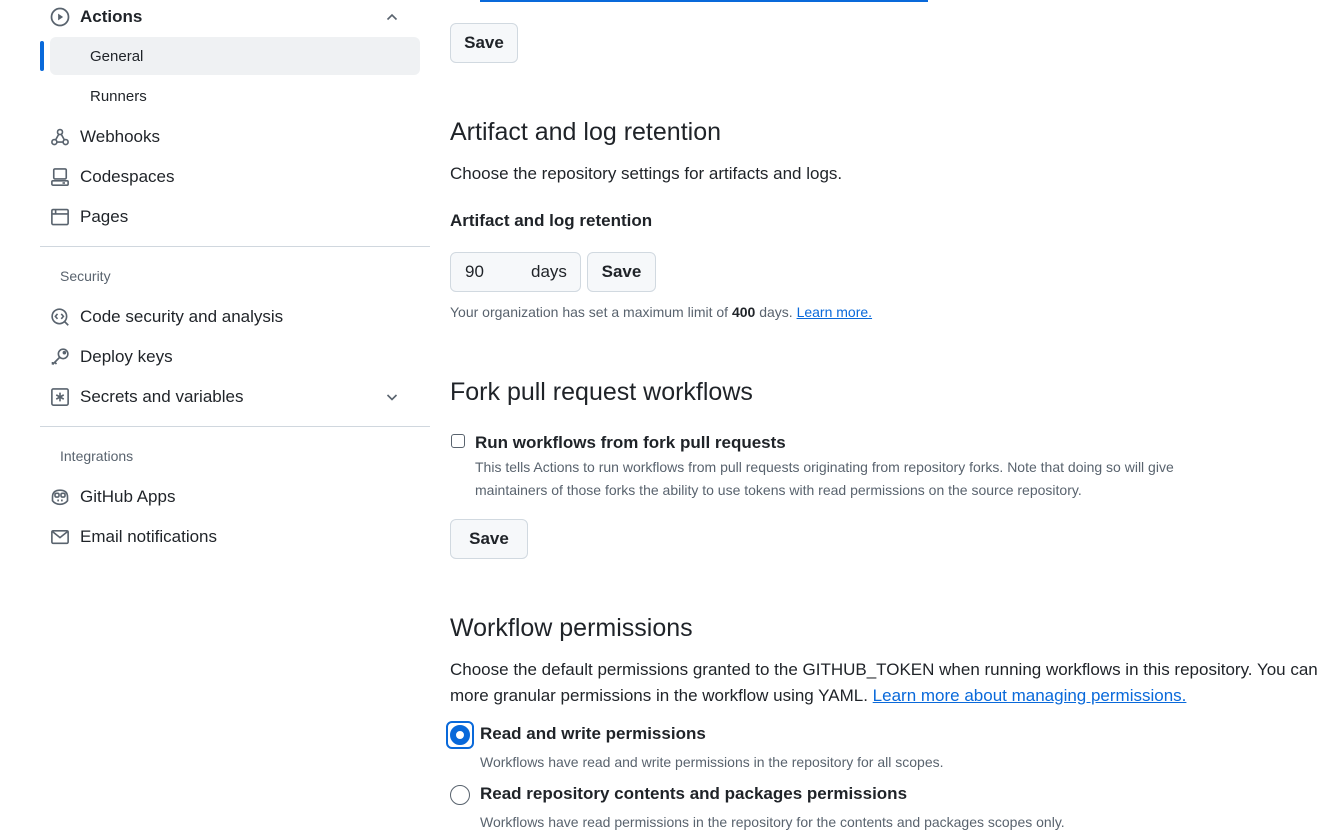  I want to click on chevron-up-icon, so click(392, 17).